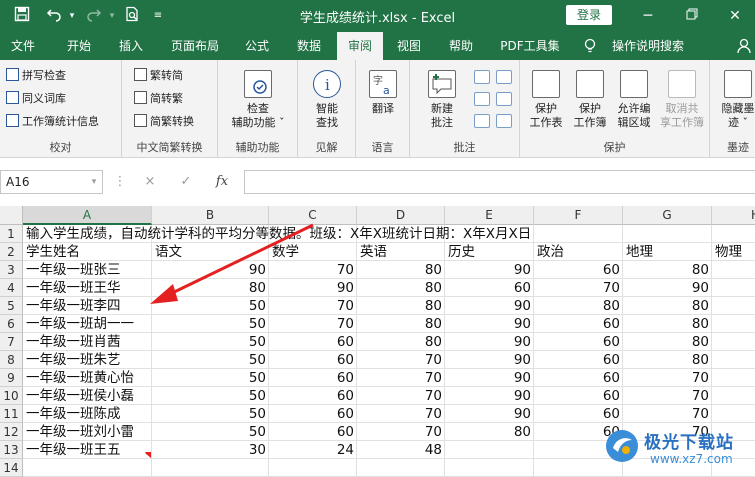  I want to click on group-comments: 新建 批注 批注, so click(465, 109).